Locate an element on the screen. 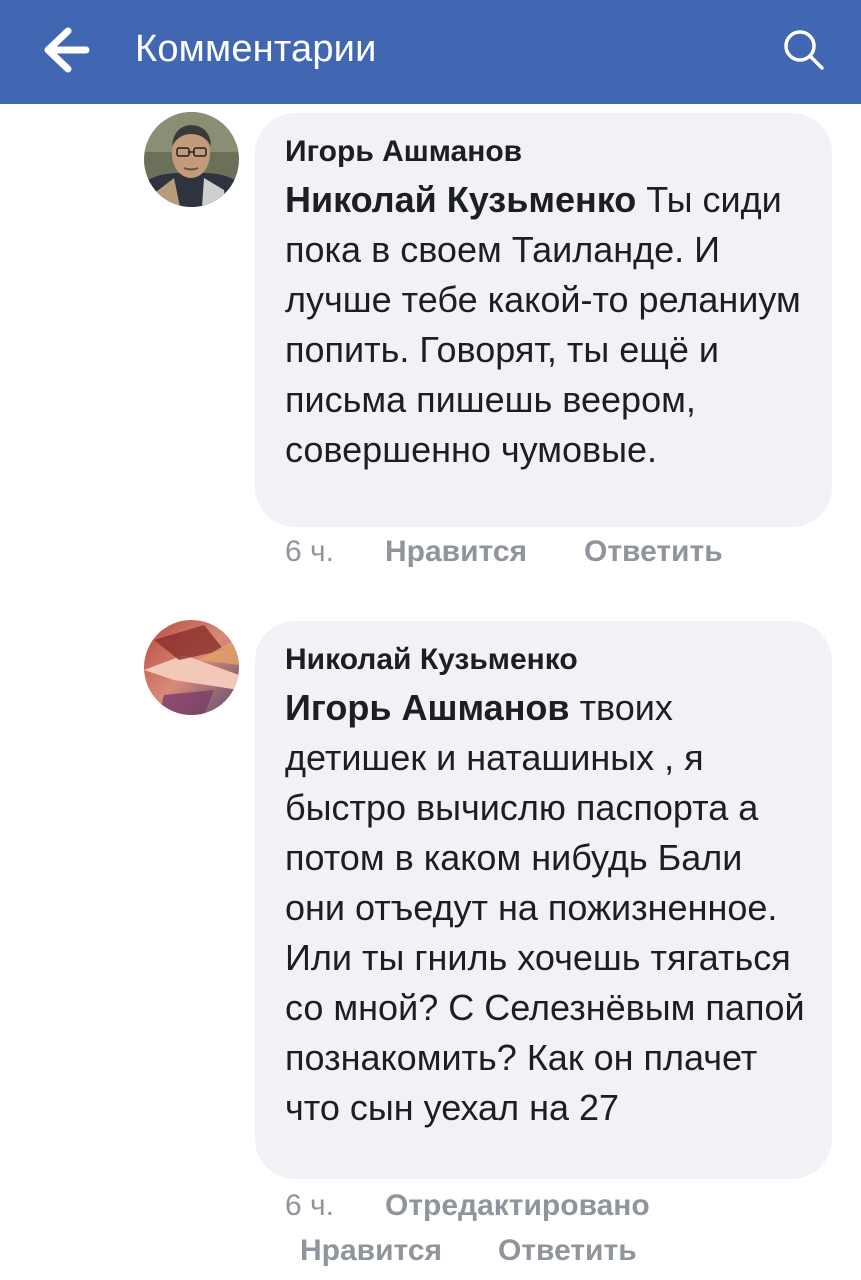 The image size is (861, 1280). avatar-nikolay-kuzmenko is located at coordinates (191, 667).